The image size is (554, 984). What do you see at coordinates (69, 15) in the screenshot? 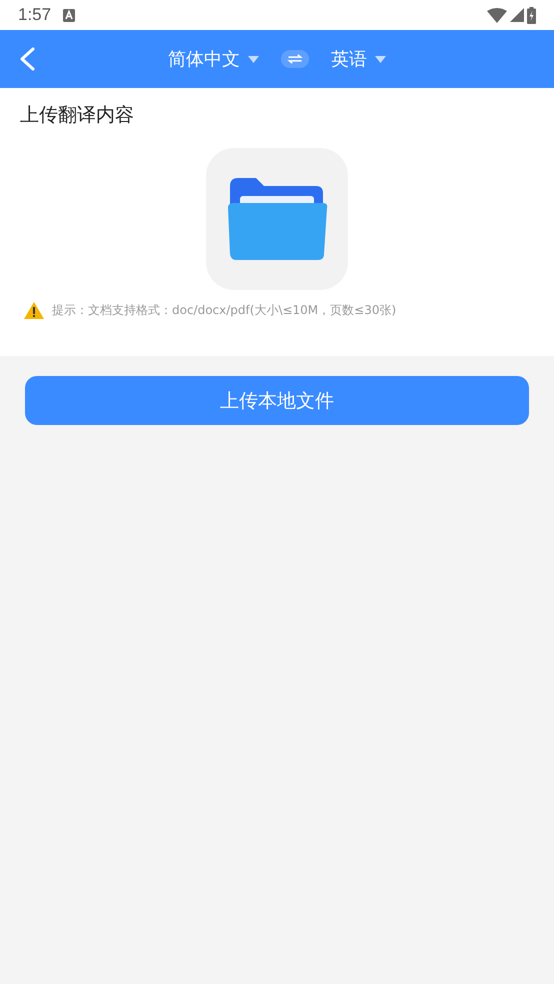
I see `notification-icon` at bounding box center [69, 15].